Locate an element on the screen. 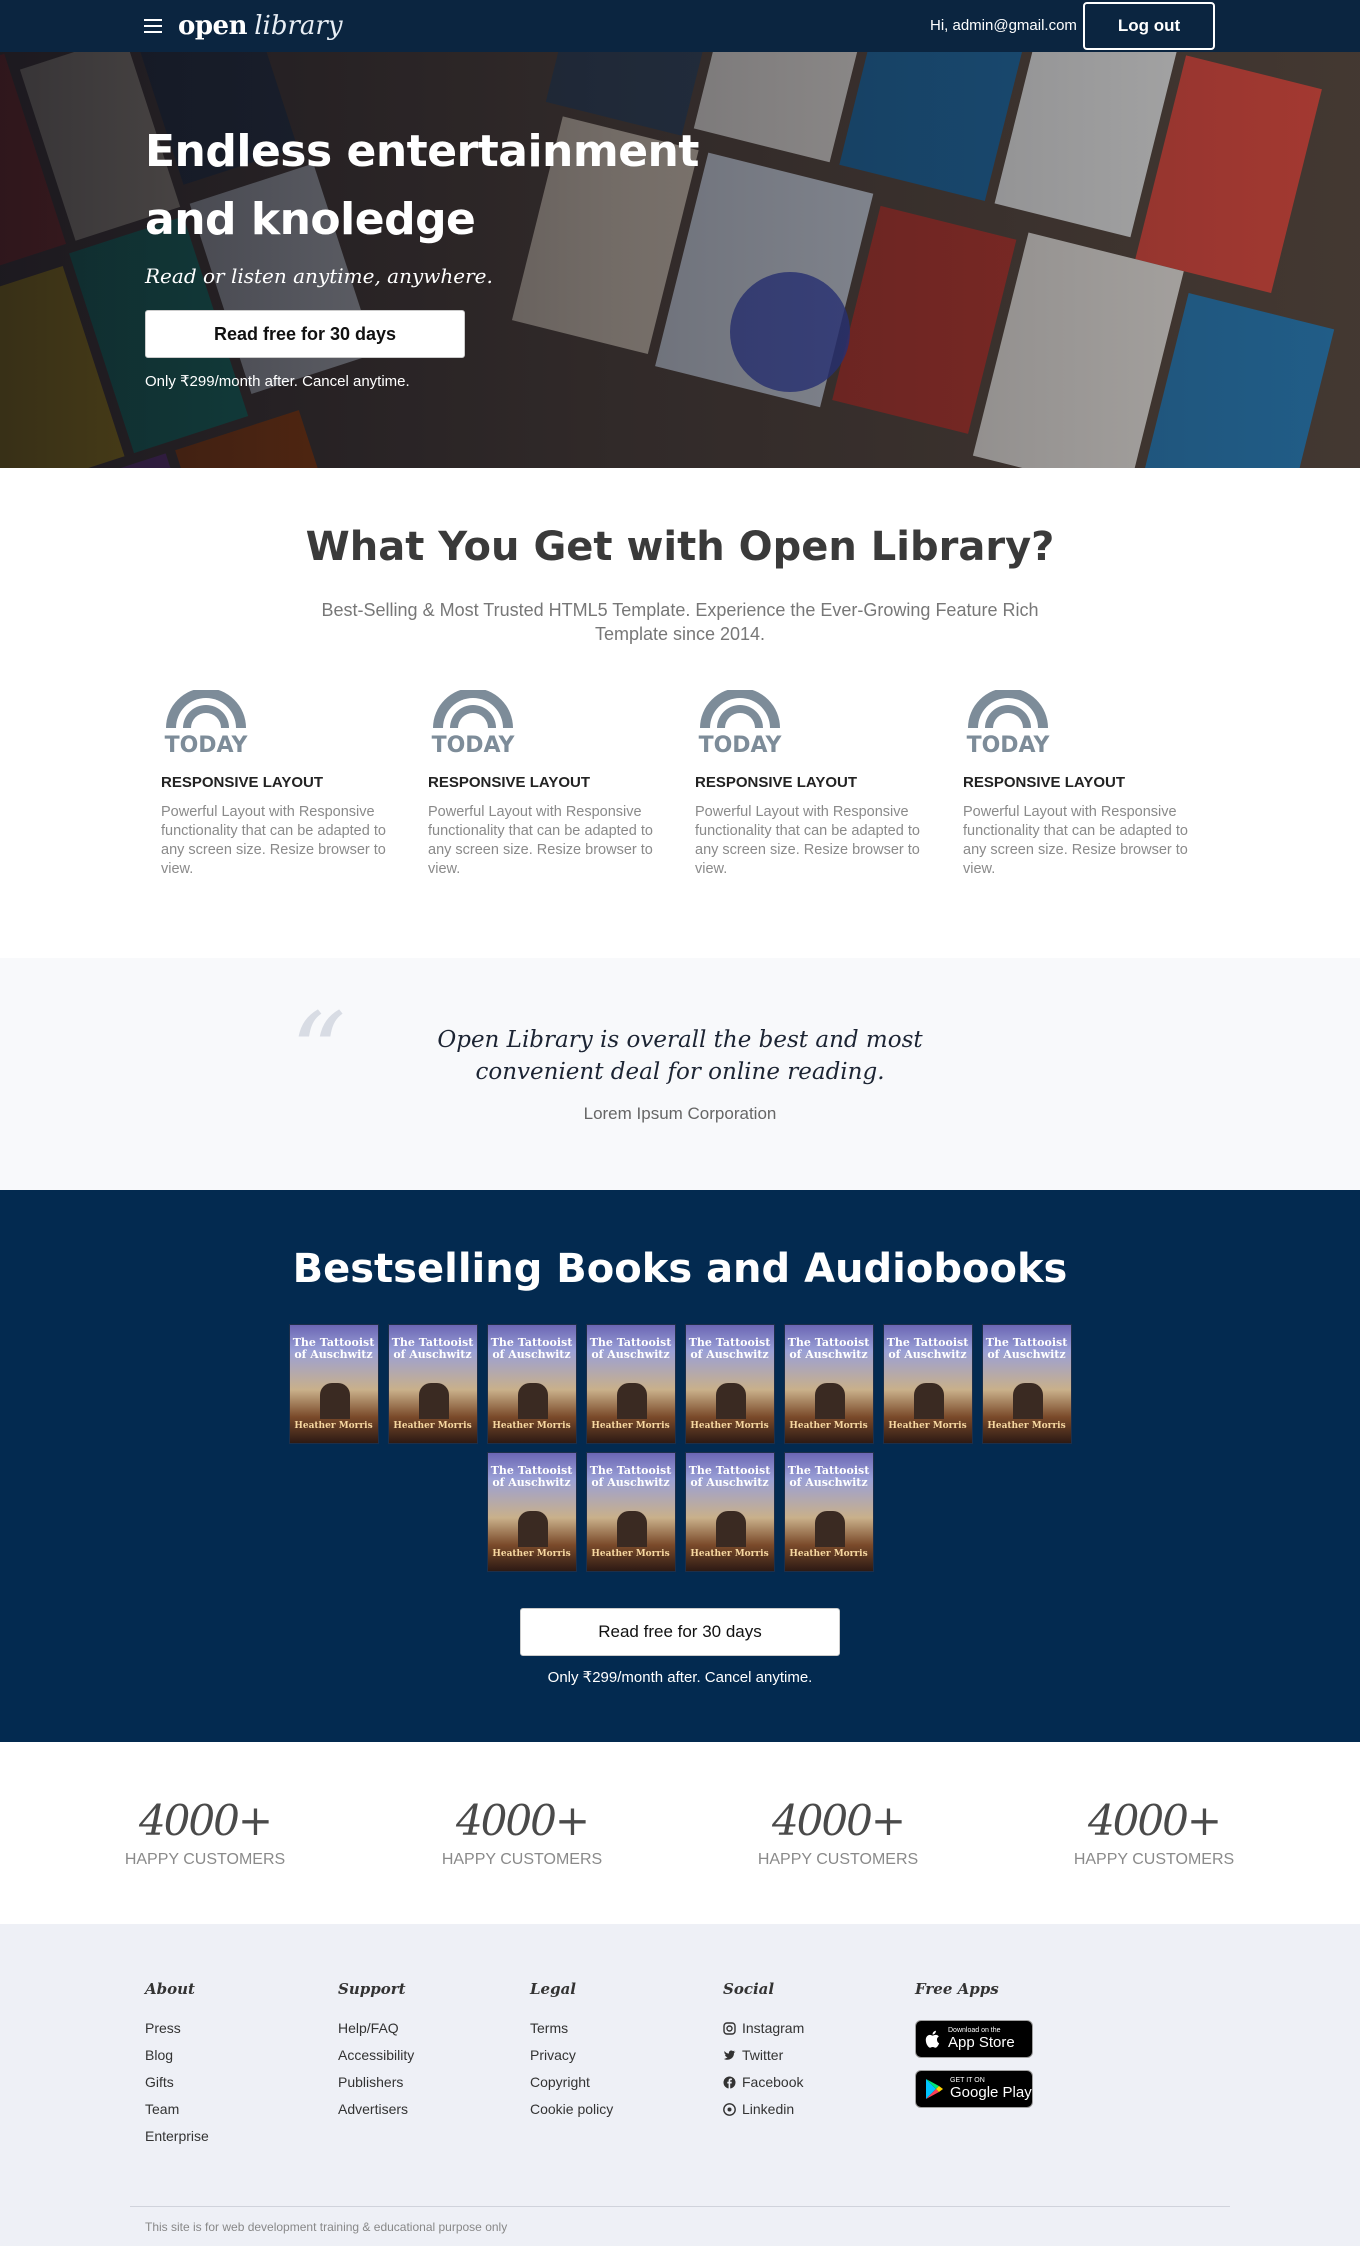 Image resolution: width=1360 pixels, height=2246 pixels. app-store-badge: Download on the App Store is located at coordinates (974, 2039).